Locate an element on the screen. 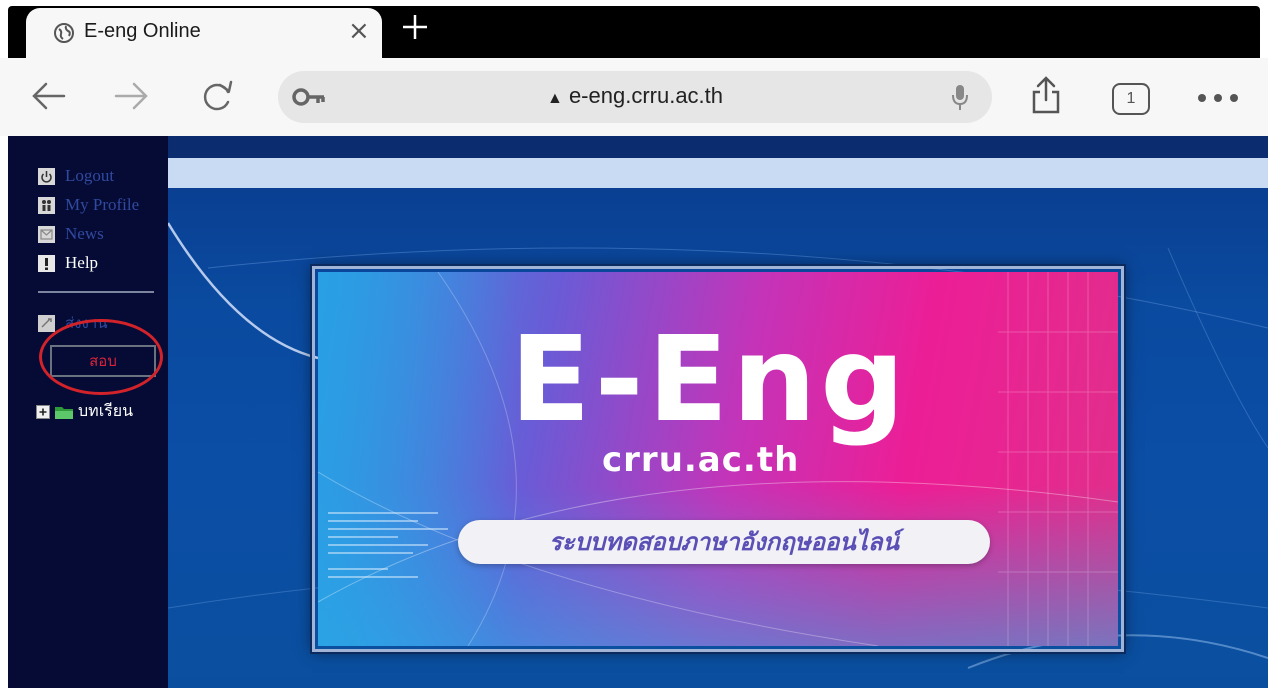 The height and width of the screenshot is (688, 1268). sidebar-item-label: Help is located at coordinates (82, 262).